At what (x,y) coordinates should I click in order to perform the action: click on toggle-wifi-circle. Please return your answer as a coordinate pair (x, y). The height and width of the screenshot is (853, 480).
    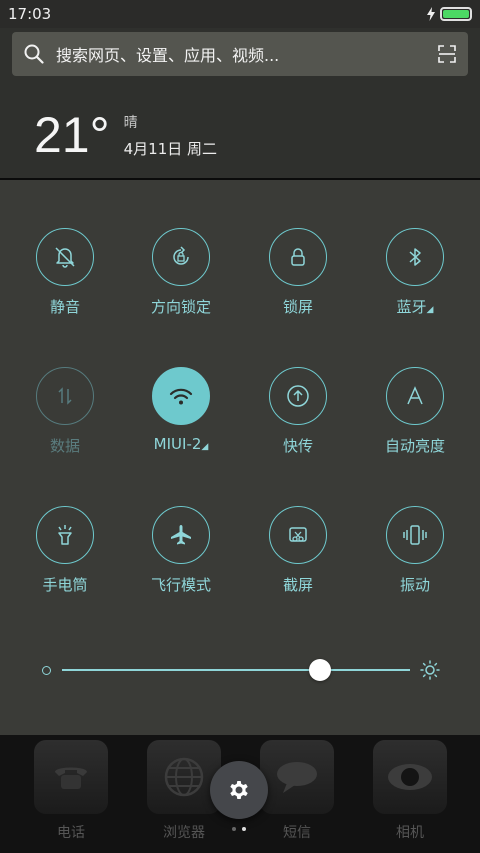
    Looking at the image, I should click on (181, 396).